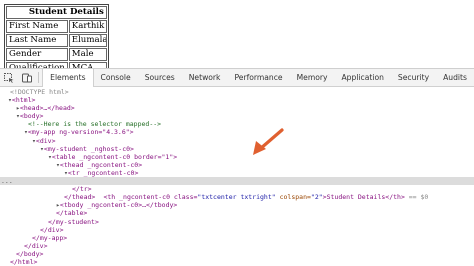 The width and height of the screenshot is (474, 266). I want to click on html-close-tag: </html>, so click(24, 261).